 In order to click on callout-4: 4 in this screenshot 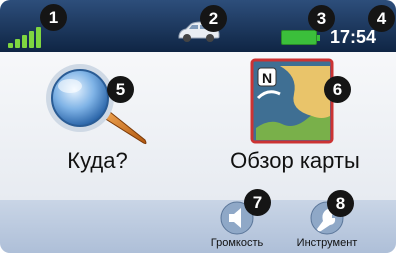, I will do `click(381, 18)`.